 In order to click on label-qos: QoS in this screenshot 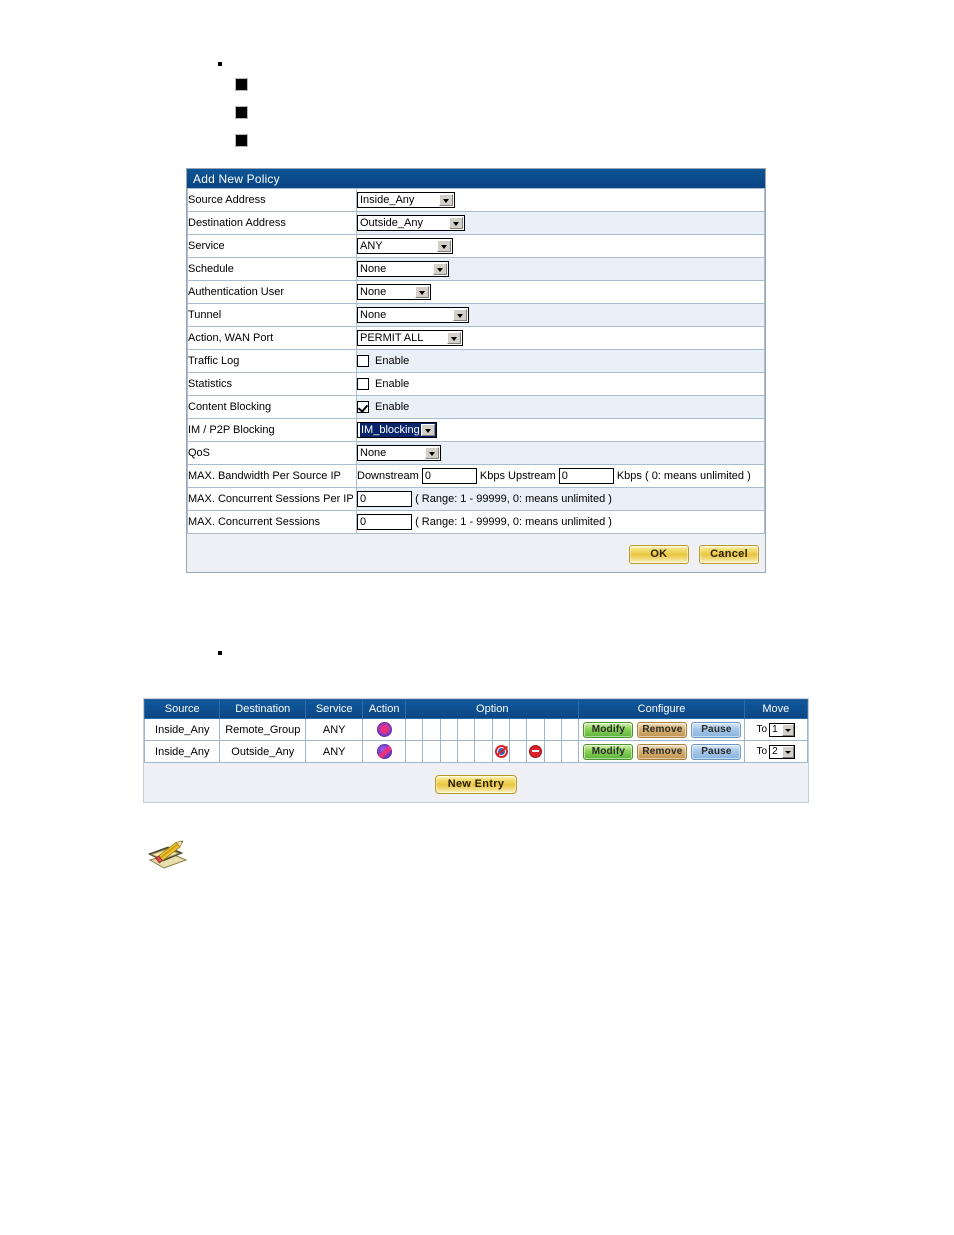, I will do `click(272, 453)`.